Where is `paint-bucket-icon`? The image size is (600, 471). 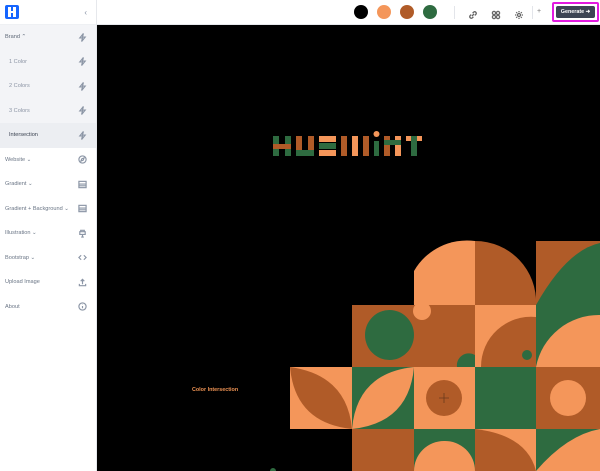
paint-bucket-icon is located at coordinates (82, 233).